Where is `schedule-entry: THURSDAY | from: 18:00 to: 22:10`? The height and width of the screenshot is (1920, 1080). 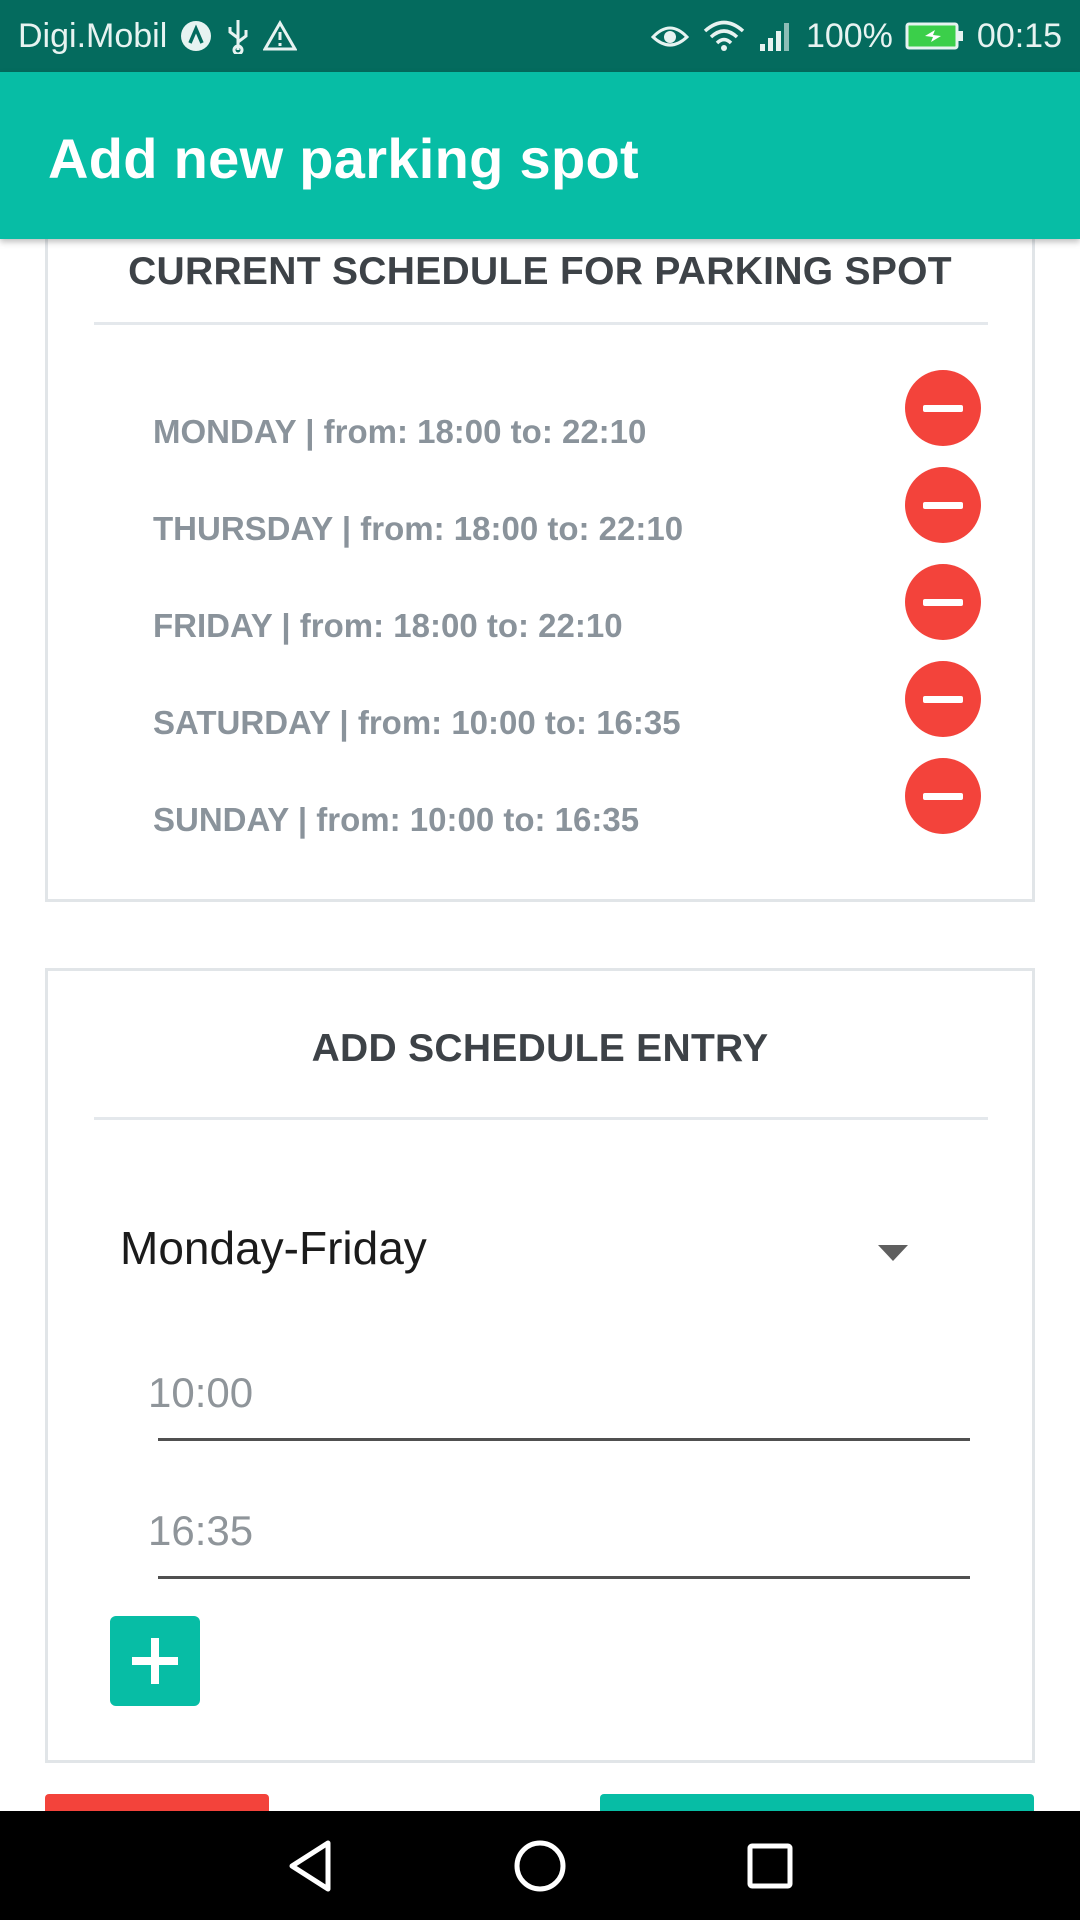
schedule-entry: THURSDAY | from: 18:00 to: 22:10 is located at coordinates (540, 515).